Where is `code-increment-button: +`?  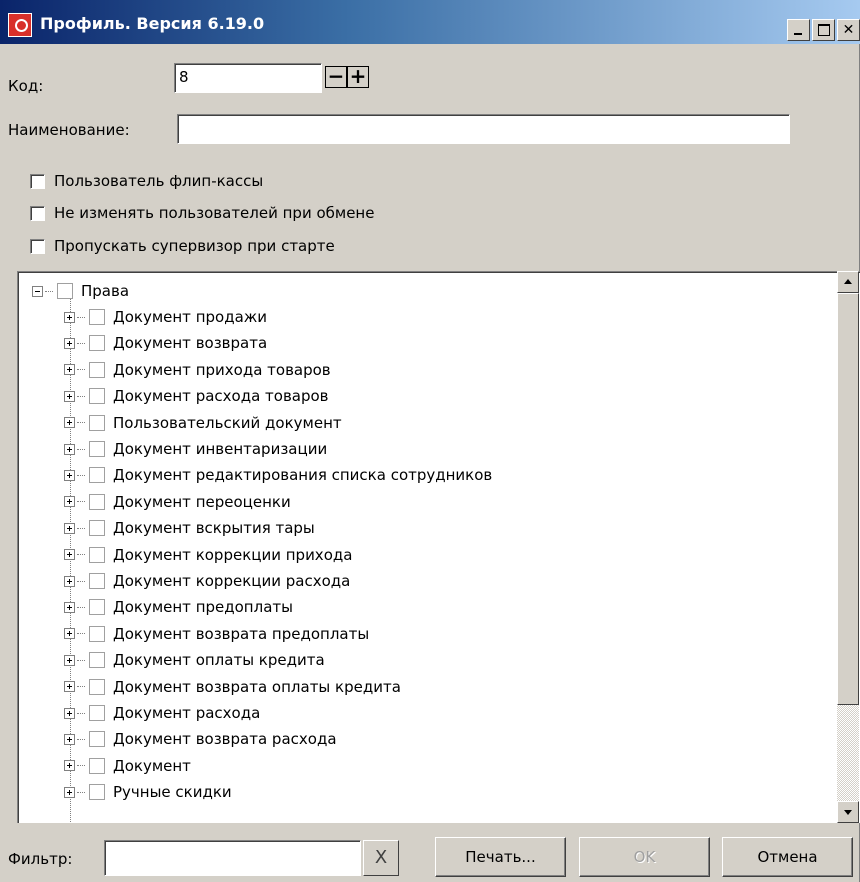 code-increment-button: + is located at coordinates (358, 77).